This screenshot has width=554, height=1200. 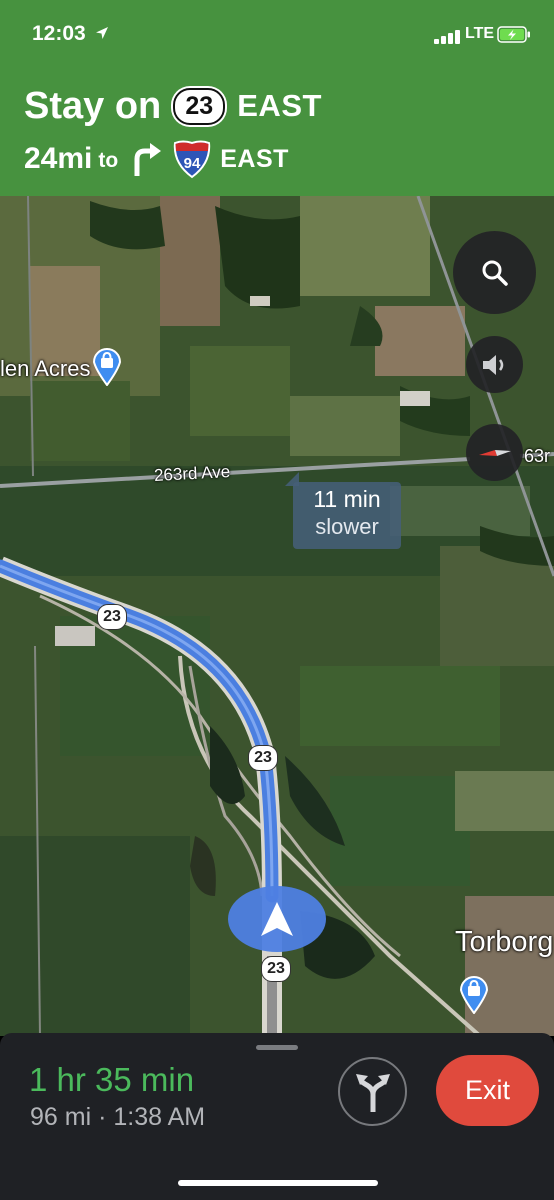 I want to click on speaker-icon, so click(x=492, y=364).